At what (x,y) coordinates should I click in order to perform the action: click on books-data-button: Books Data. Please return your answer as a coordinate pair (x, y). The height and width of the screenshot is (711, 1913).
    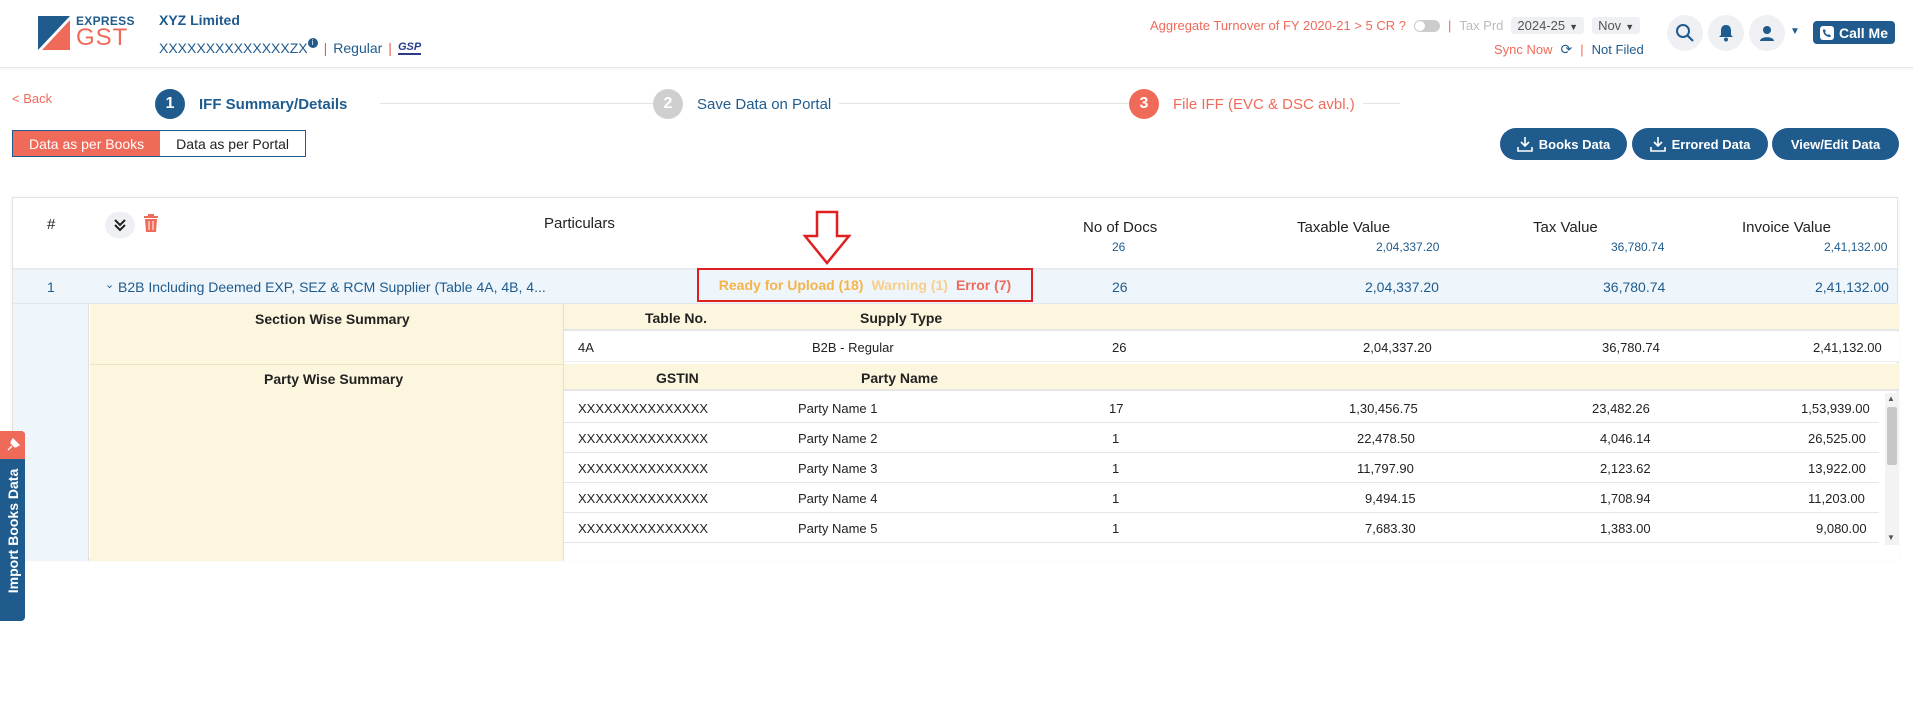
    Looking at the image, I should click on (1563, 144).